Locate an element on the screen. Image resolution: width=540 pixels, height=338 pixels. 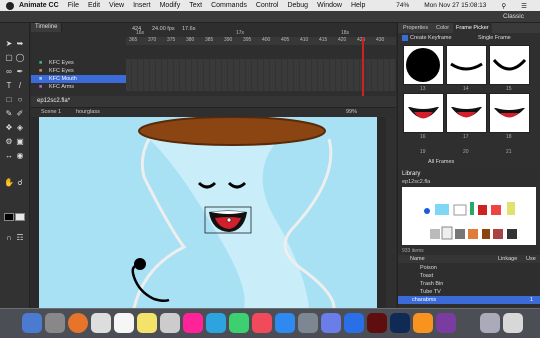
menu-text: Text is located at coordinates (195, 5).